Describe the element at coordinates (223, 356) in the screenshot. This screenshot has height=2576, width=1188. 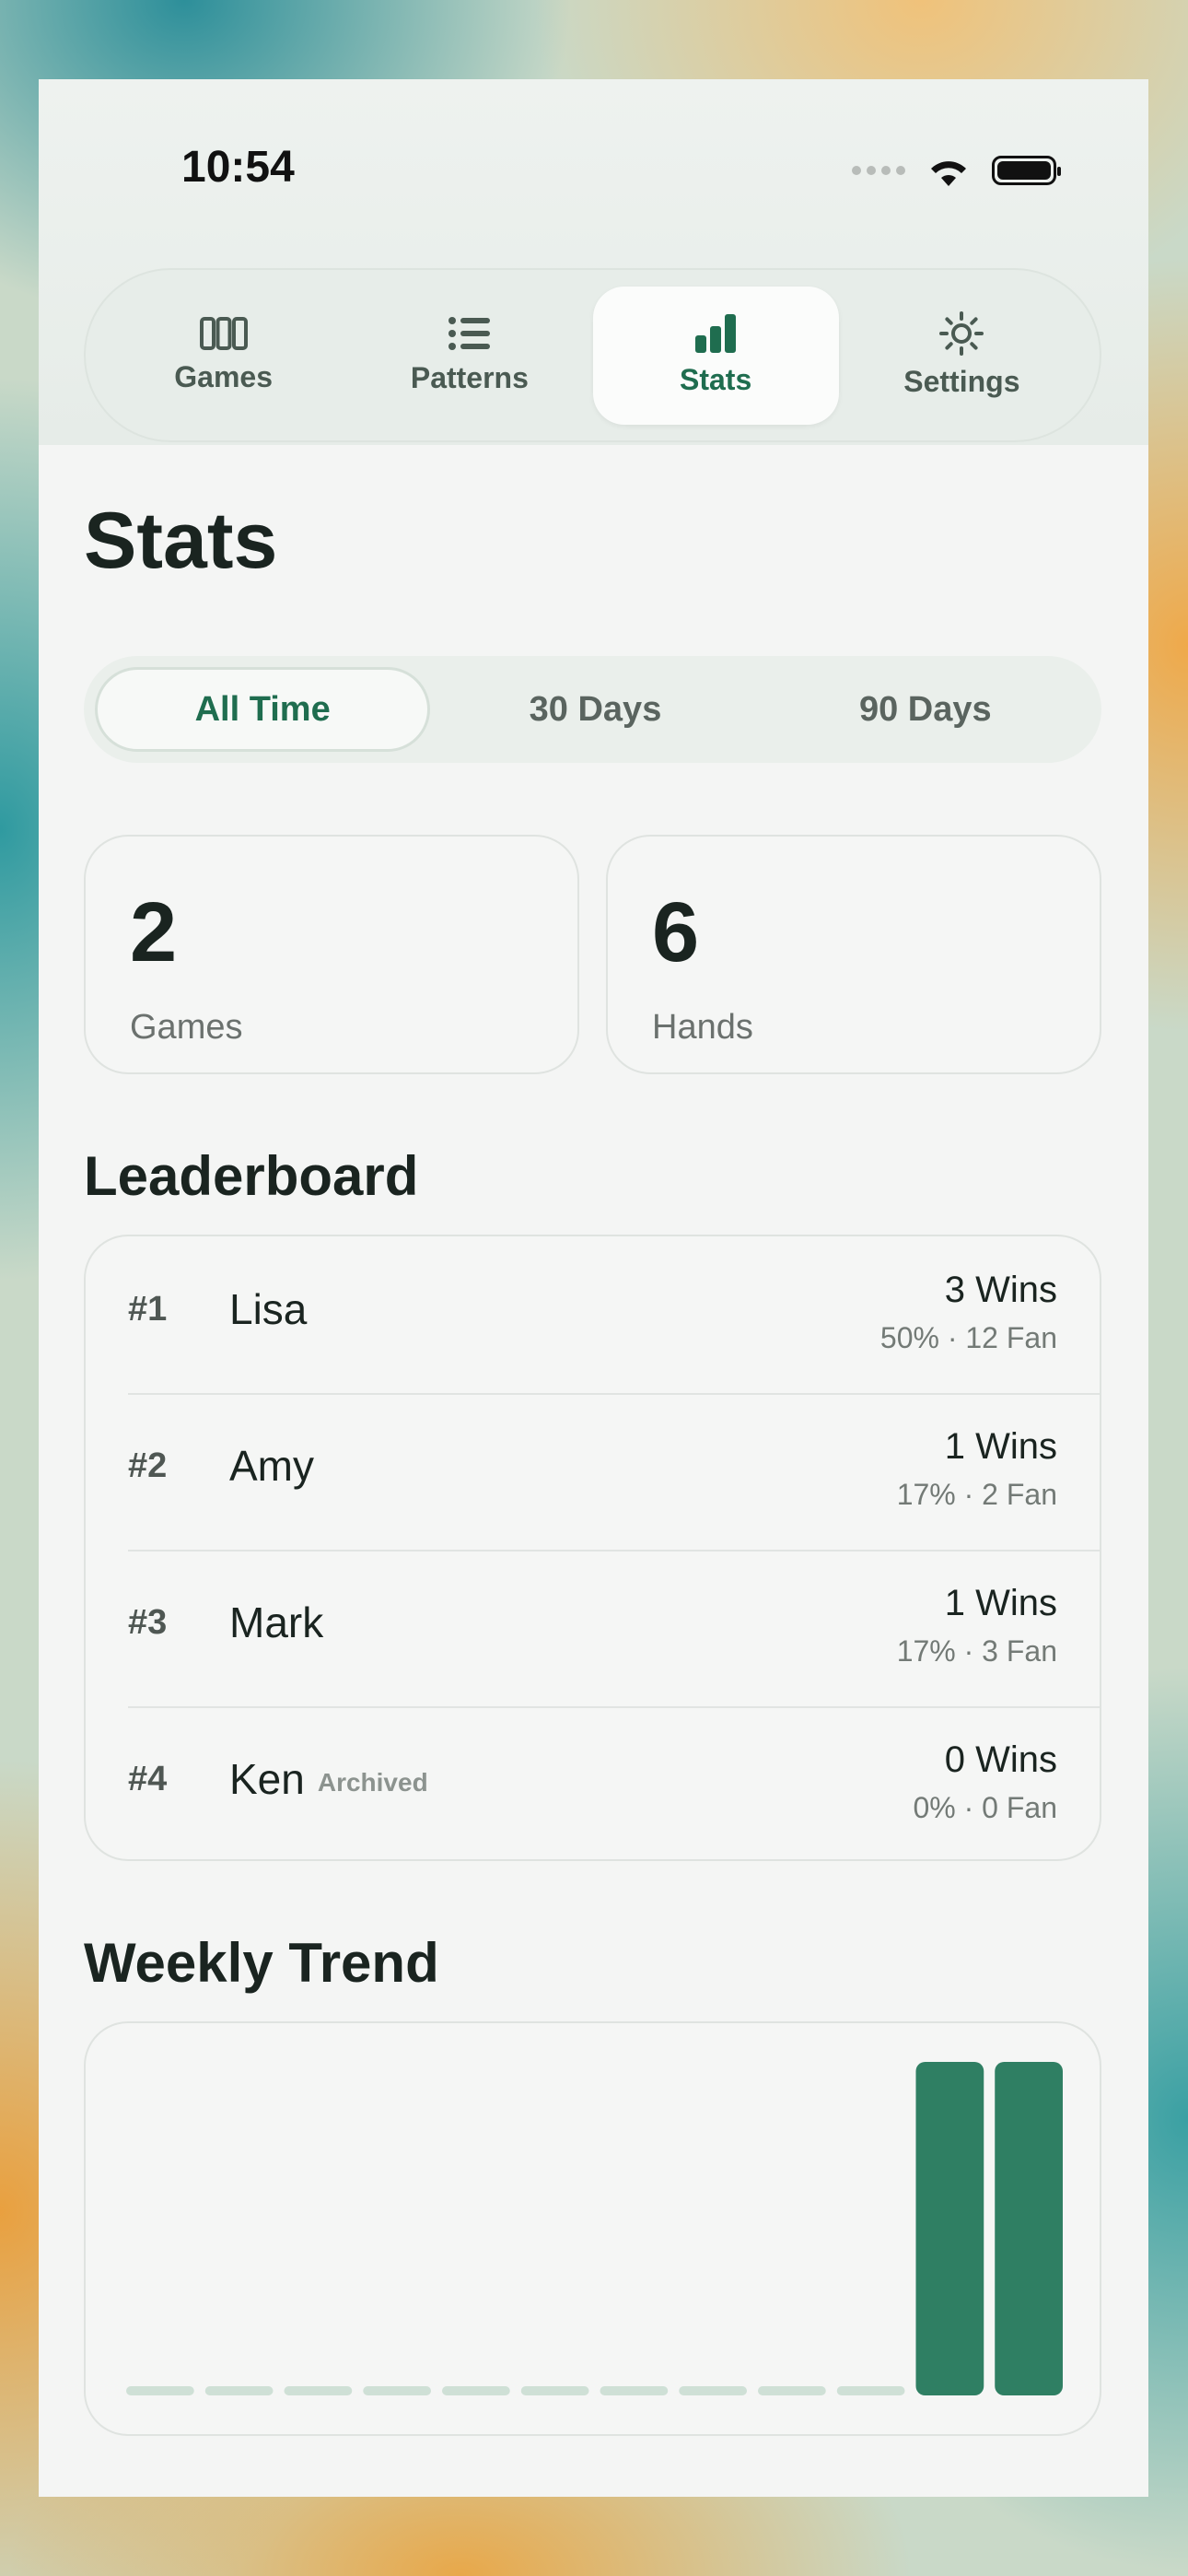
I see `tab-games: Games` at that location.